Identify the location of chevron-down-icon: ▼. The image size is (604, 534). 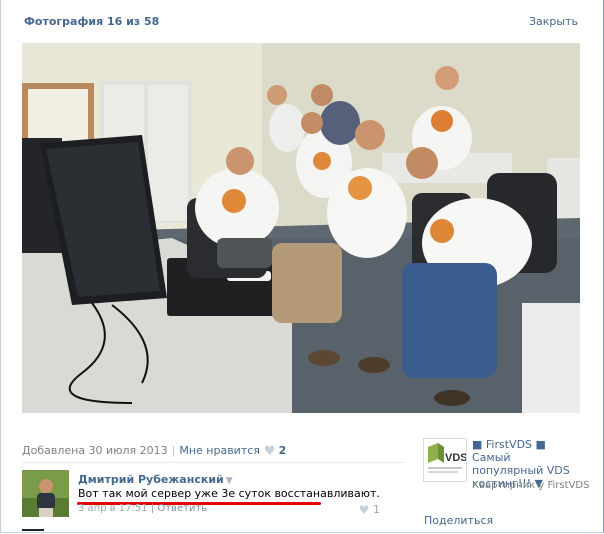
(229, 481).